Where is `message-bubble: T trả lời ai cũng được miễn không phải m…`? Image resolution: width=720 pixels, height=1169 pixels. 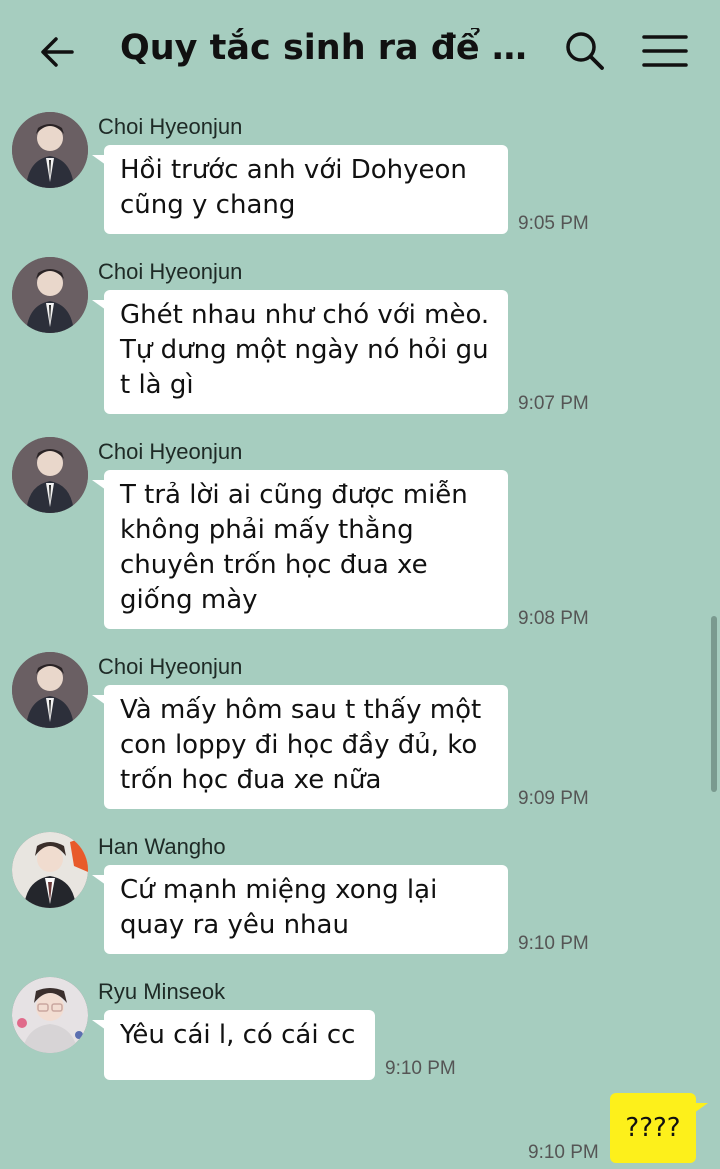 message-bubble: T trả lời ai cũng được miễn không phải m… is located at coordinates (300, 549).